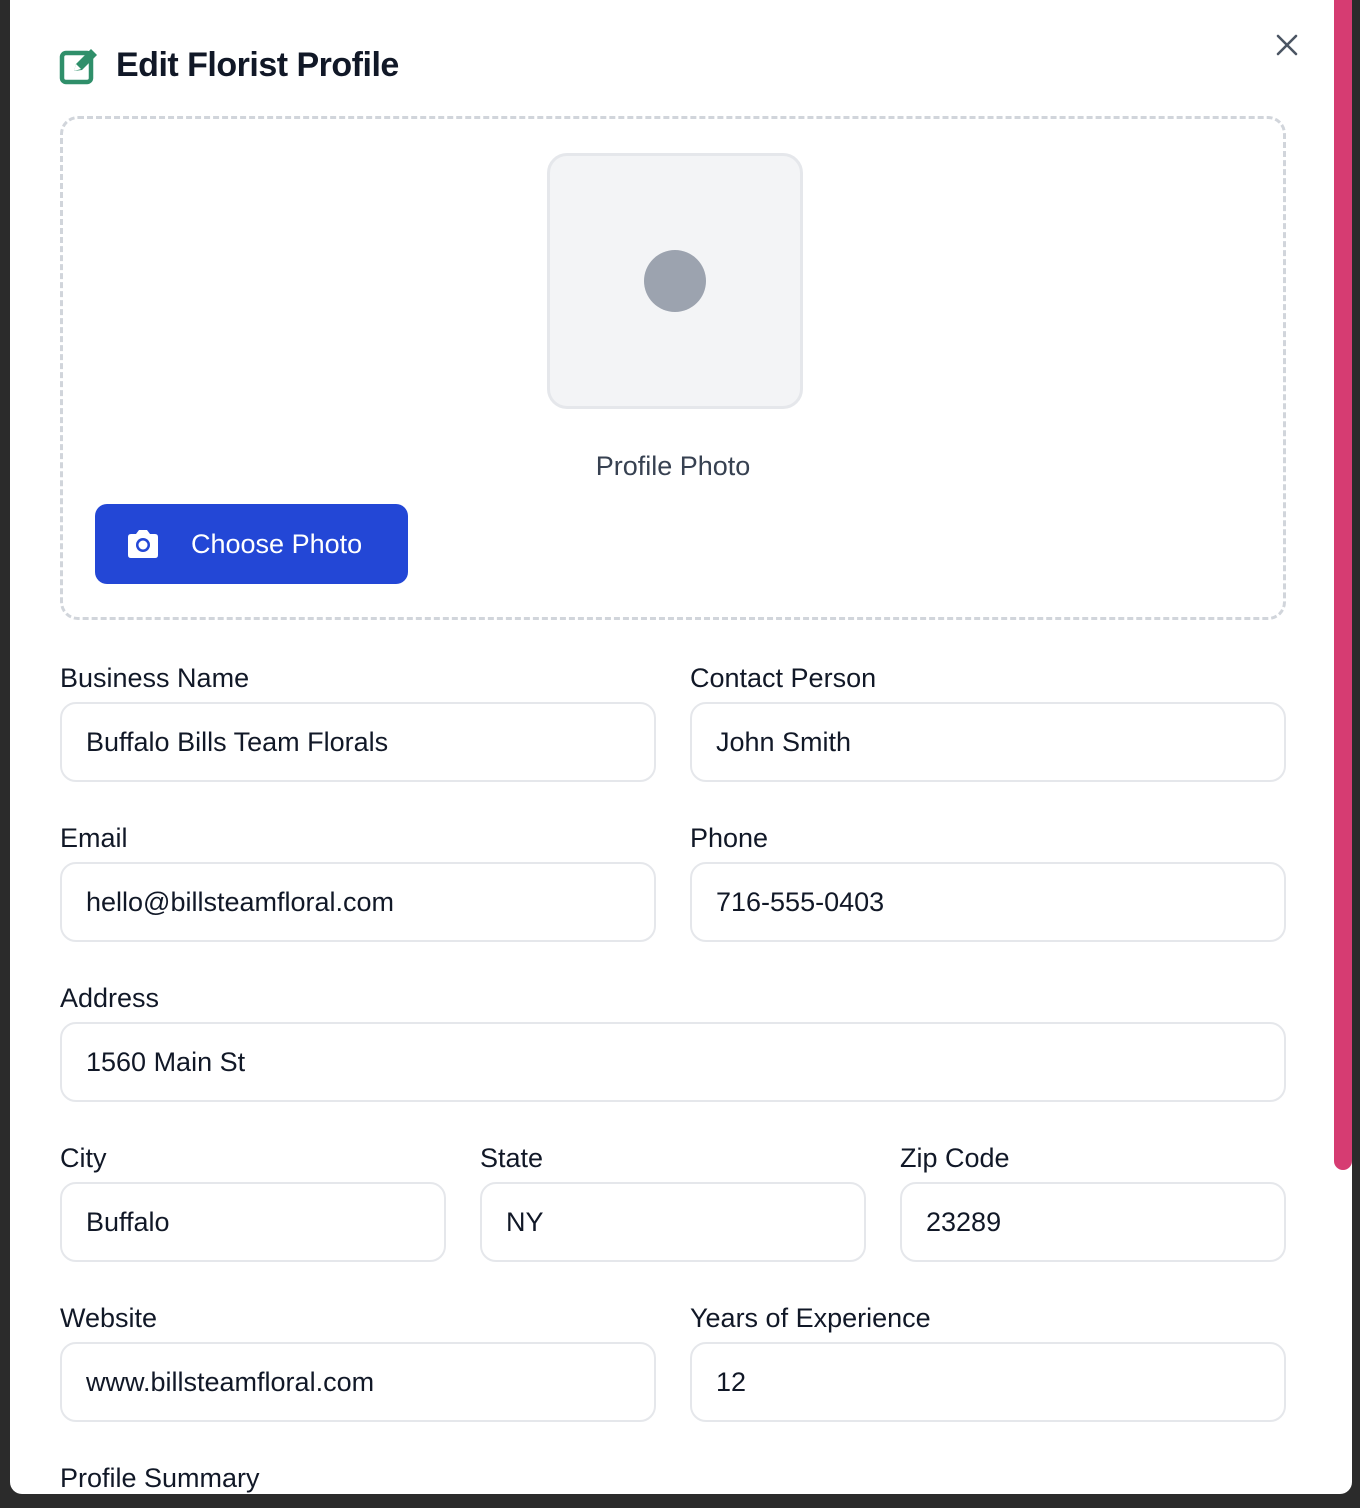 This screenshot has width=1360, height=1508. Describe the element at coordinates (1287, 45) in the screenshot. I see `close-icon` at that location.